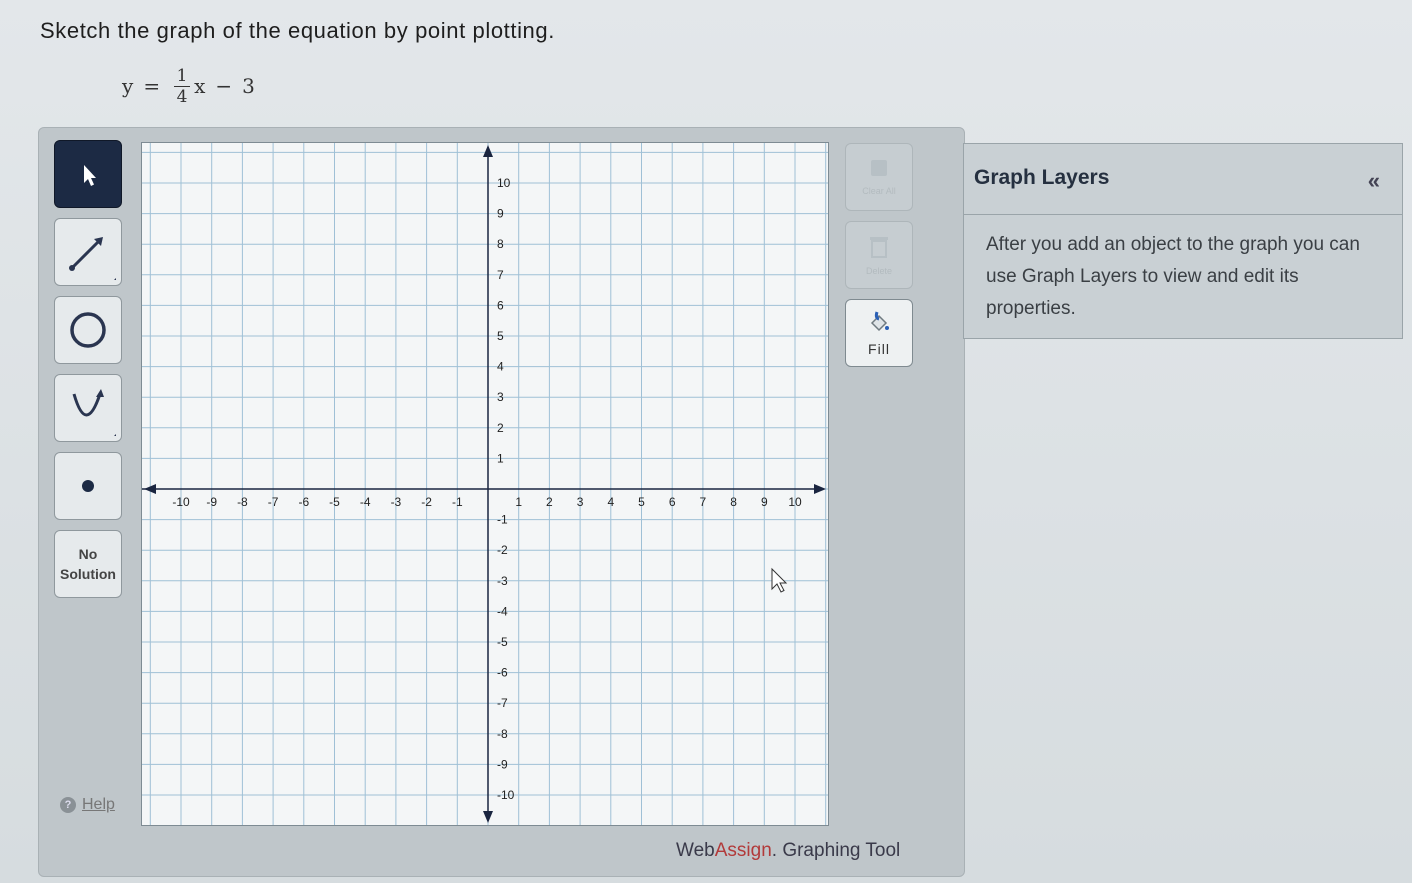  Describe the element at coordinates (396, 502) in the screenshot. I see `x-tick-label: -3` at that location.